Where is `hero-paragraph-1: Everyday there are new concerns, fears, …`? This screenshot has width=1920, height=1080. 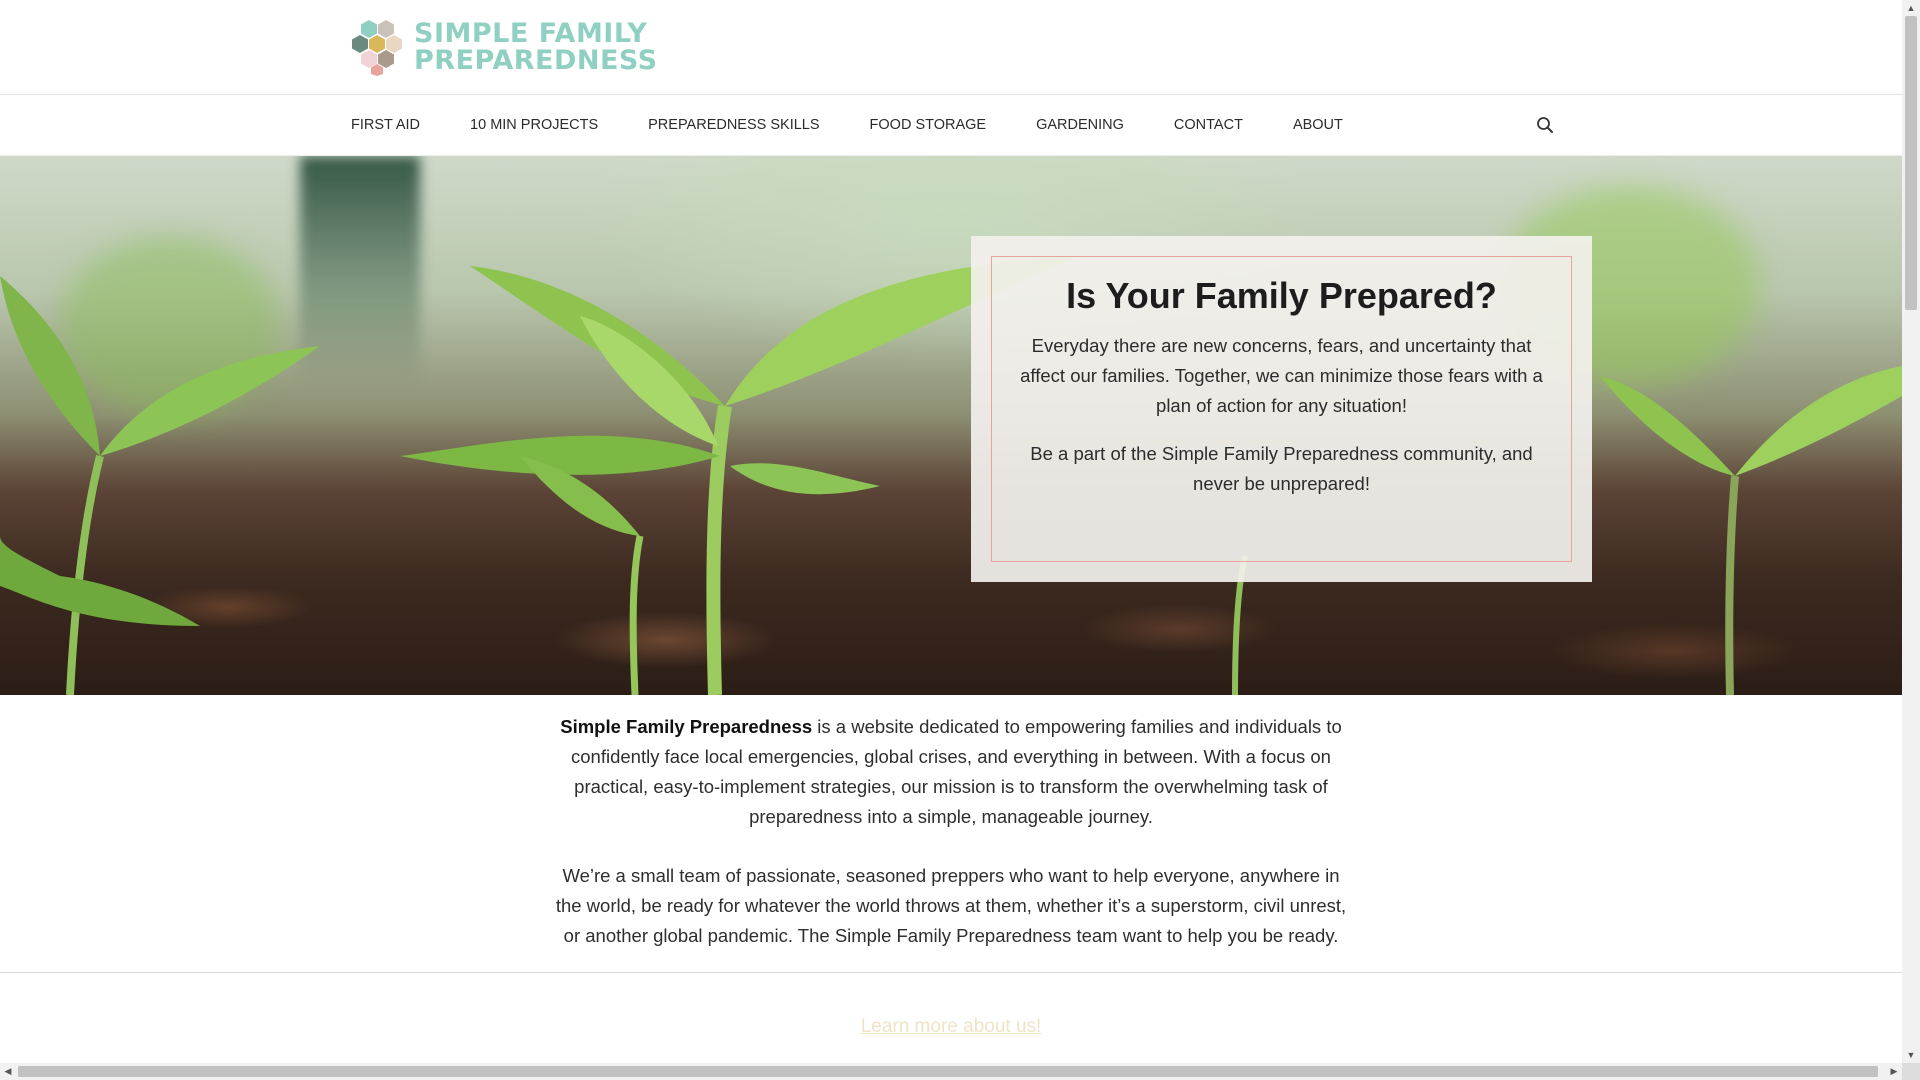 hero-paragraph-1: Everyday there are new concerns, fears, … is located at coordinates (1281, 375).